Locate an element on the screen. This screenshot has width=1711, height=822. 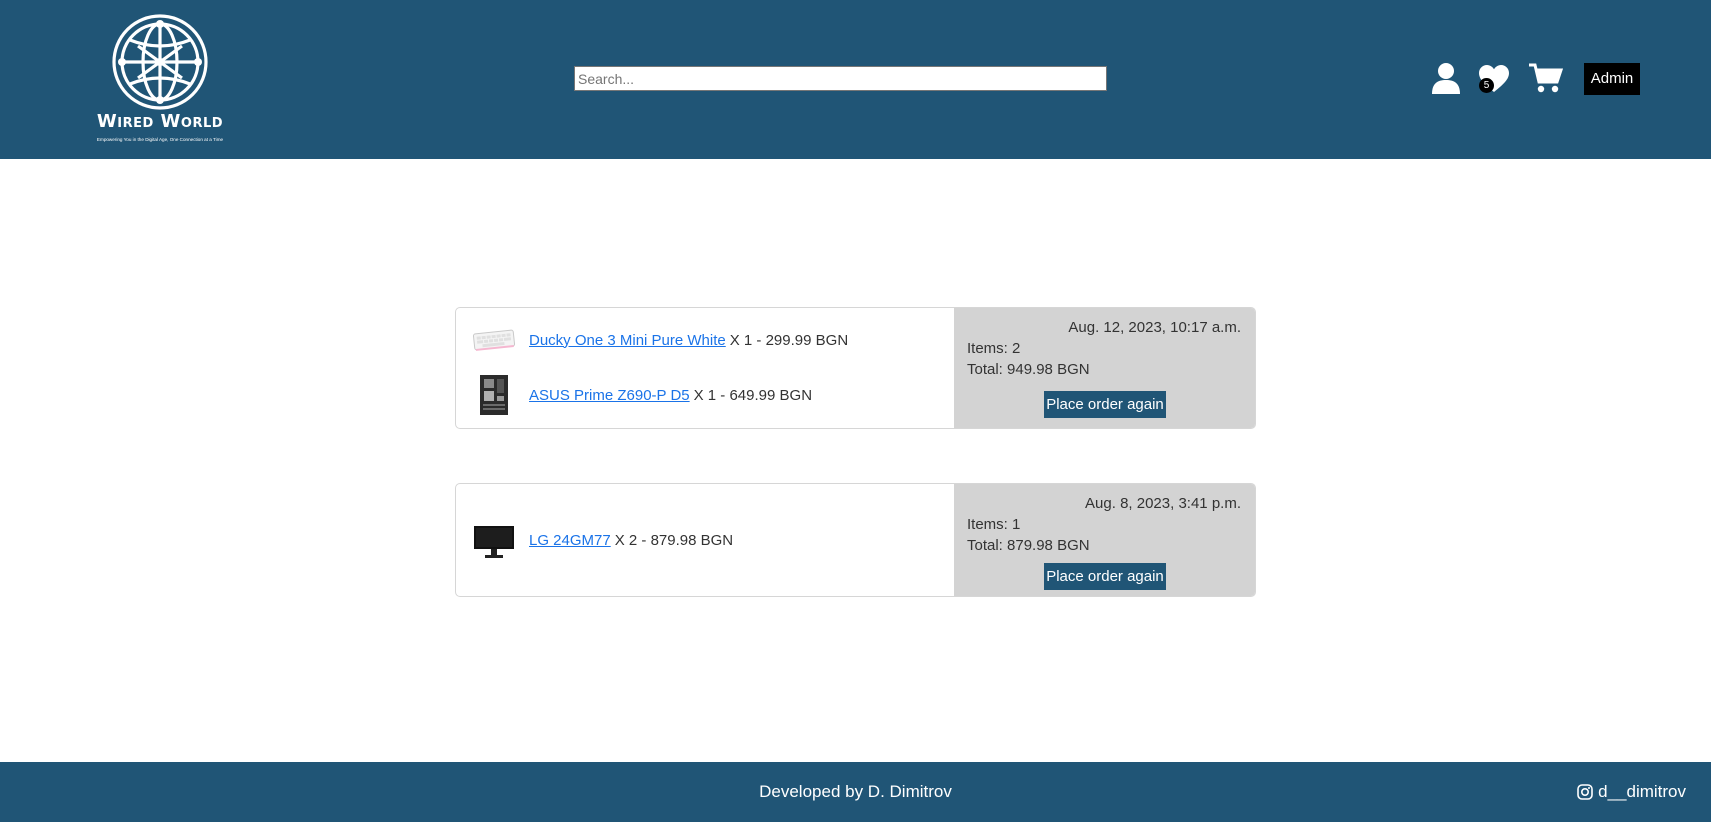
instagram-link: d__dimitrov is located at coordinates (1631, 792).